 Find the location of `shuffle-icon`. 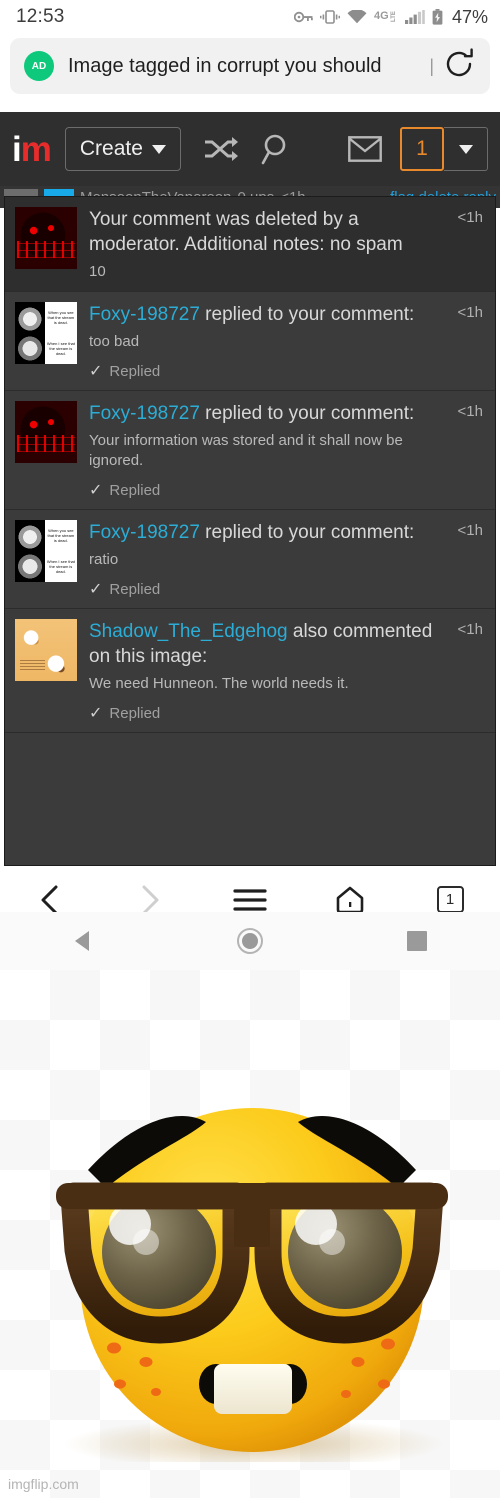

shuffle-icon is located at coordinates (221, 149).